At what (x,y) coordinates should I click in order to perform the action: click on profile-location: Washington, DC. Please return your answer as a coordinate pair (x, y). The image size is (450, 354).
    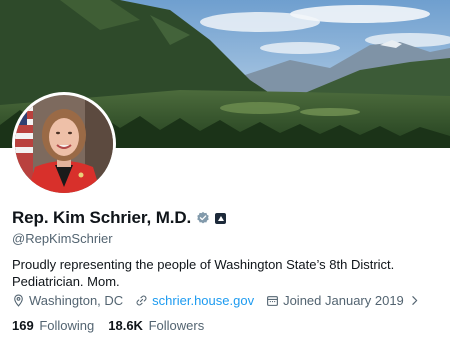
    Looking at the image, I should click on (67, 300).